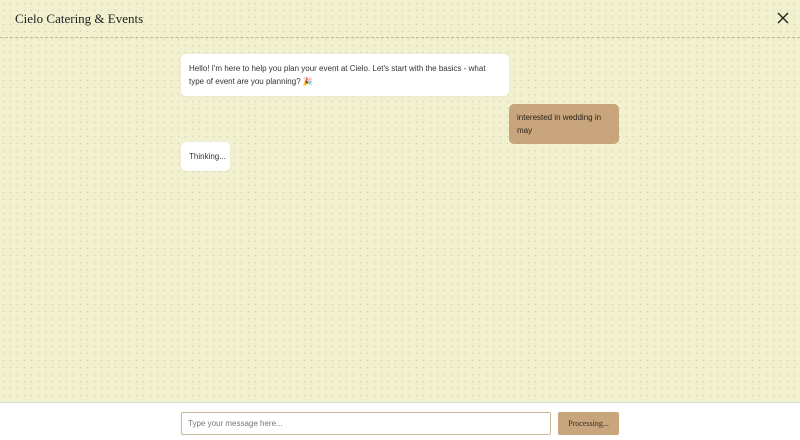 This screenshot has height=440, width=800. What do you see at coordinates (366, 423) in the screenshot?
I see `message-input` at bounding box center [366, 423].